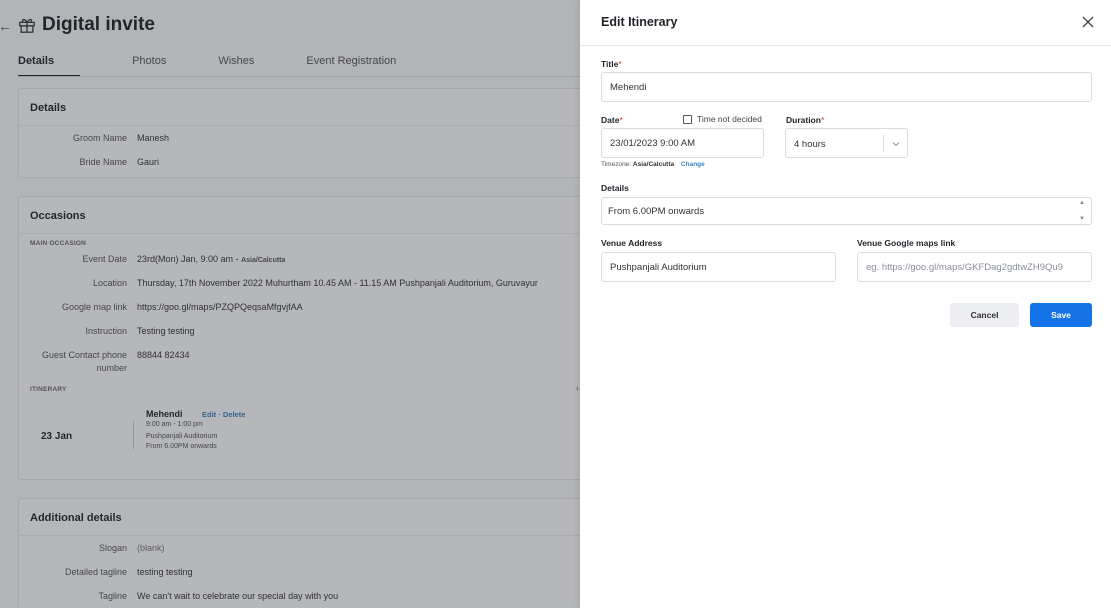  I want to click on timezone-prefix: Timezone:, so click(616, 164).